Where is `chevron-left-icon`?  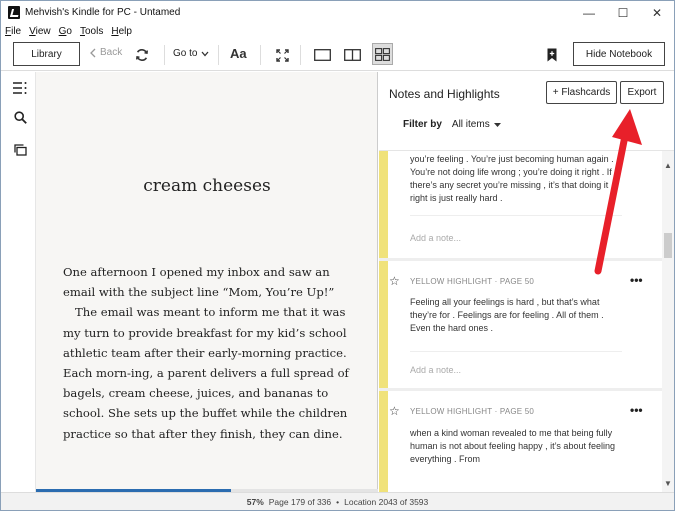 chevron-left-icon is located at coordinates (93, 52).